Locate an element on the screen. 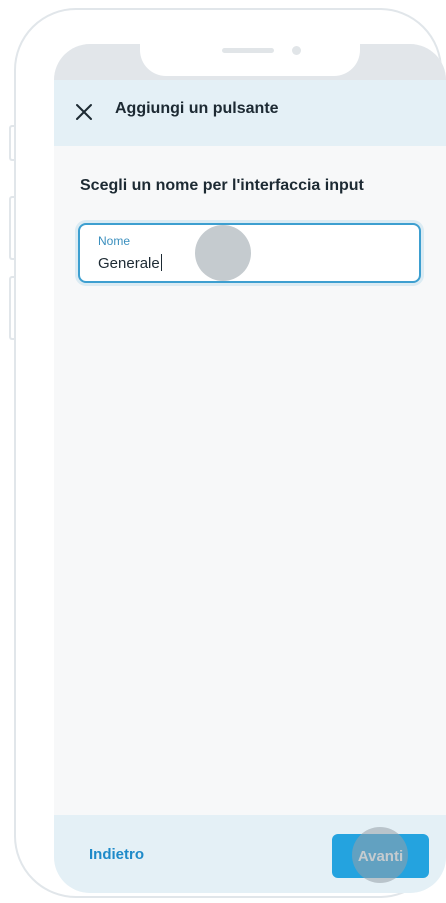  name-input-value-wrapper: Generale is located at coordinates (130, 263).